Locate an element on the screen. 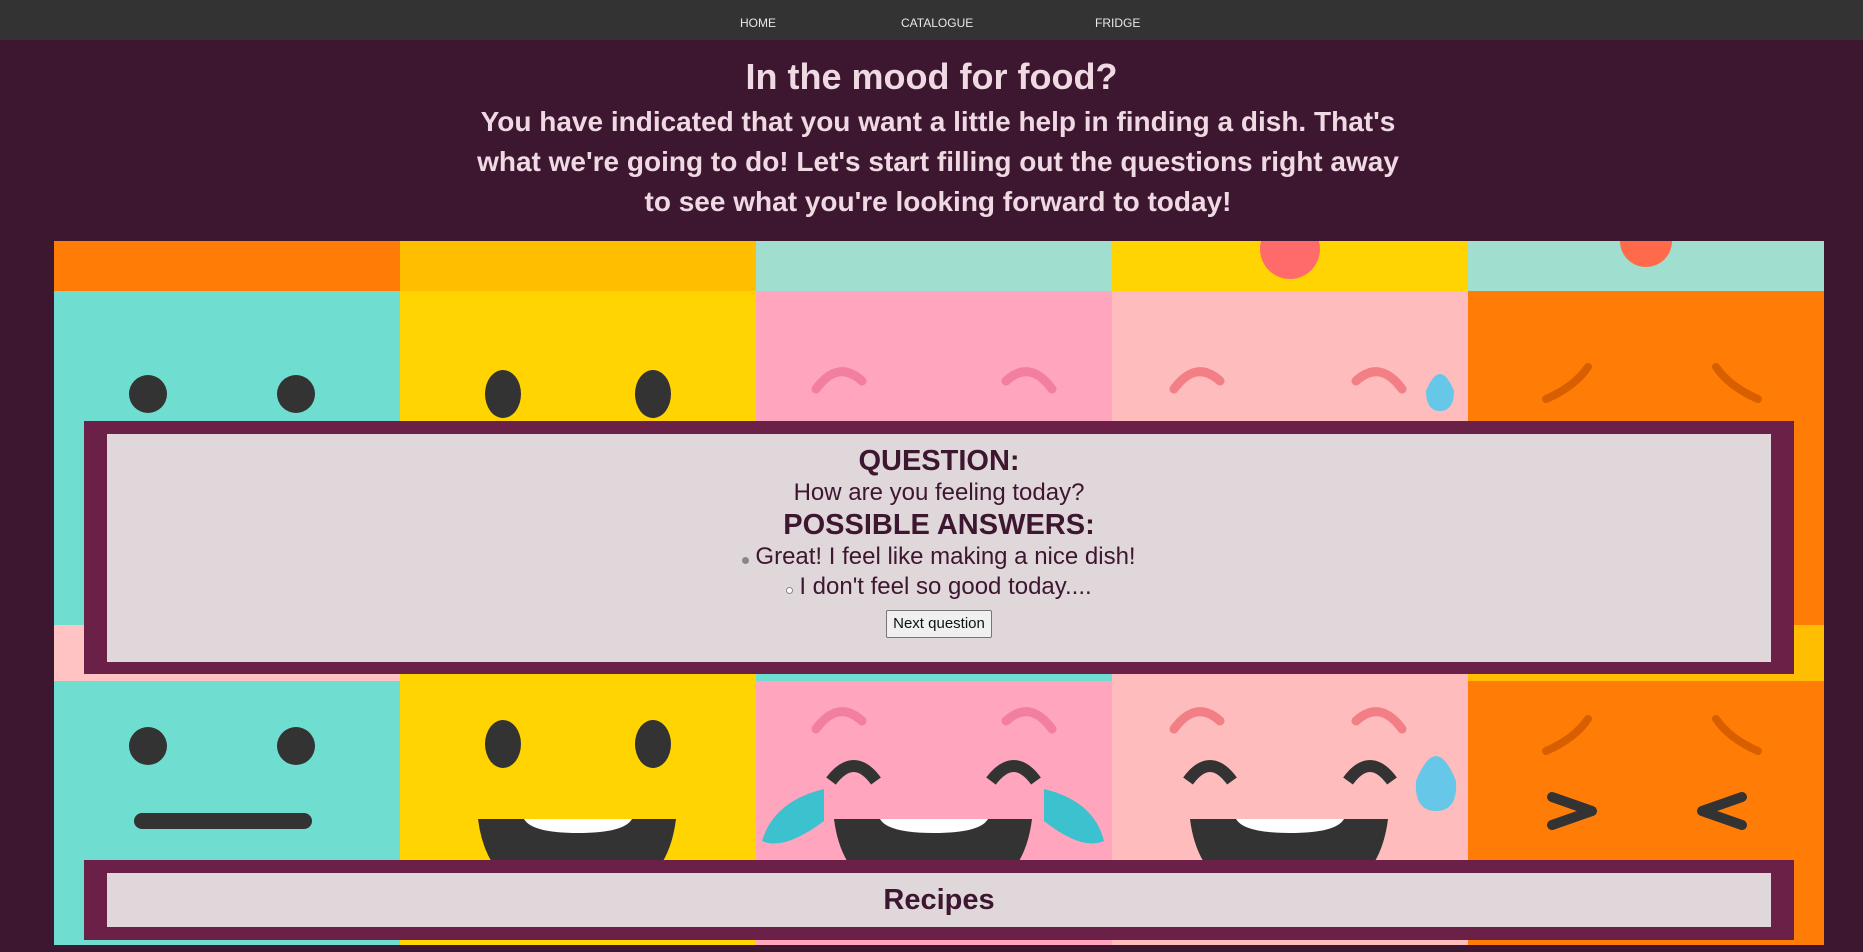 The width and height of the screenshot is (1863, 952). nav-home-link: HOME is located at coordinates (758, 20).